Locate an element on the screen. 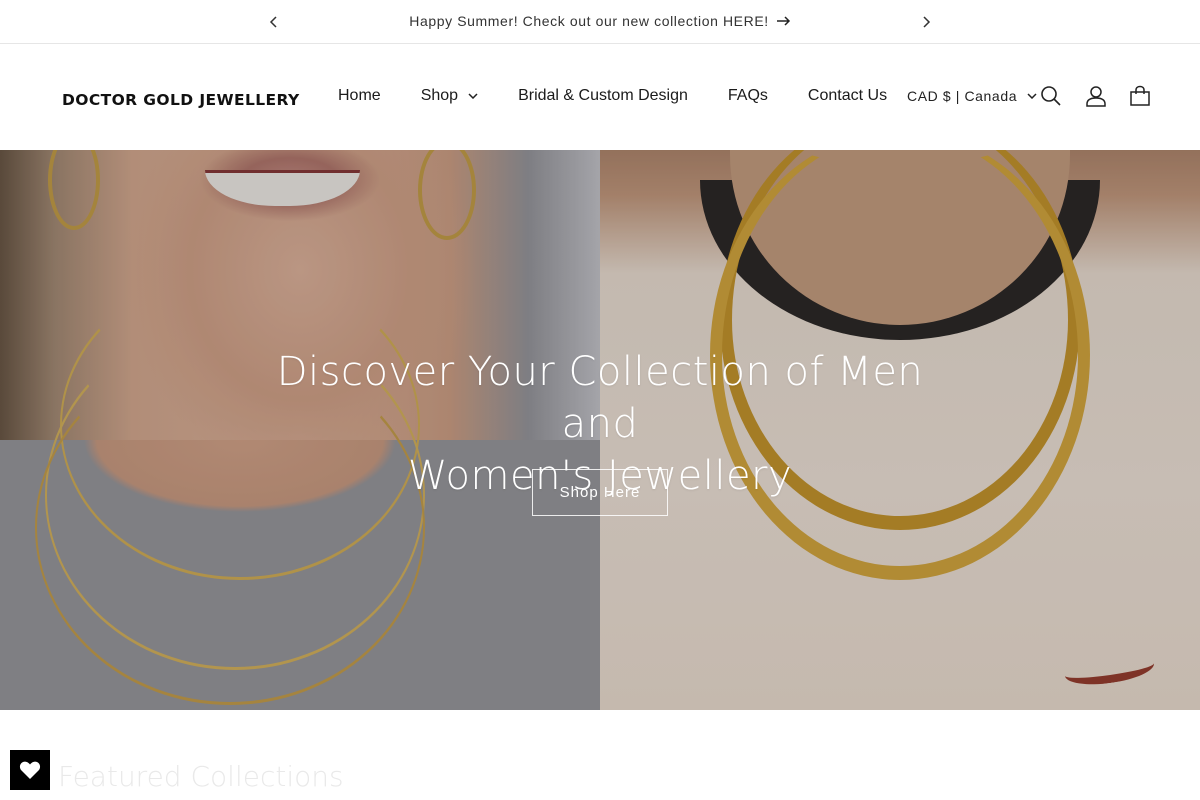 Image resolution: width=1200 pixels, height=800 pixels. chevron-right-icon is located at coordinates (927, 22).